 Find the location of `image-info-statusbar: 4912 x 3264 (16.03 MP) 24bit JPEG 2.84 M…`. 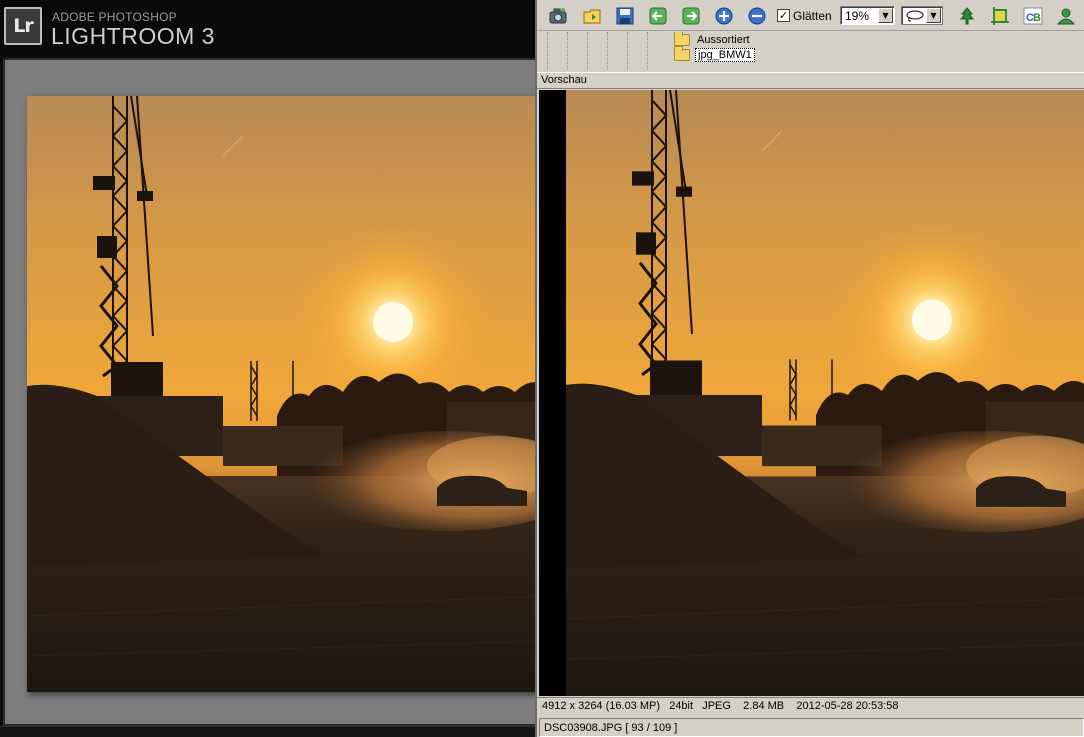

image-info-statusbar: 4912 x 3264 (16.03 MP) 24bit JPEG 2.84 M… is located at coordinates (810, 705).